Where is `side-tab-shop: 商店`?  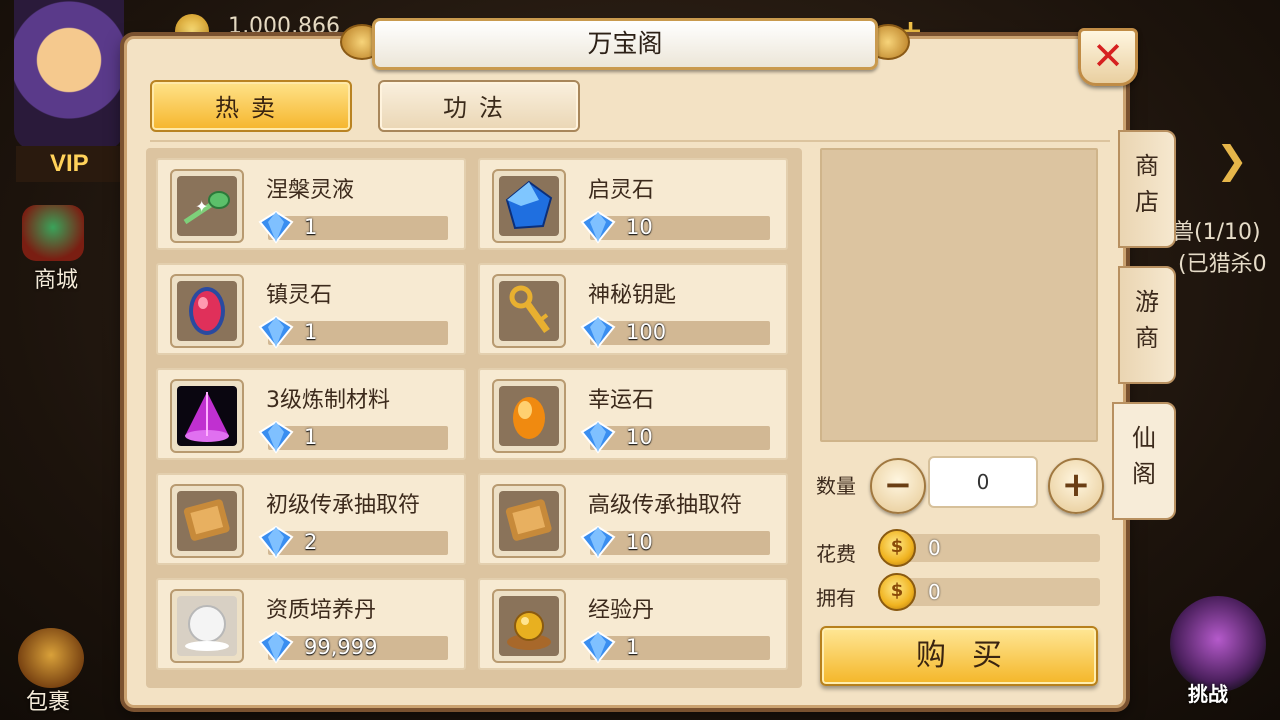
side-tab-shop: 商店 is located at coordinates (1147, 189).